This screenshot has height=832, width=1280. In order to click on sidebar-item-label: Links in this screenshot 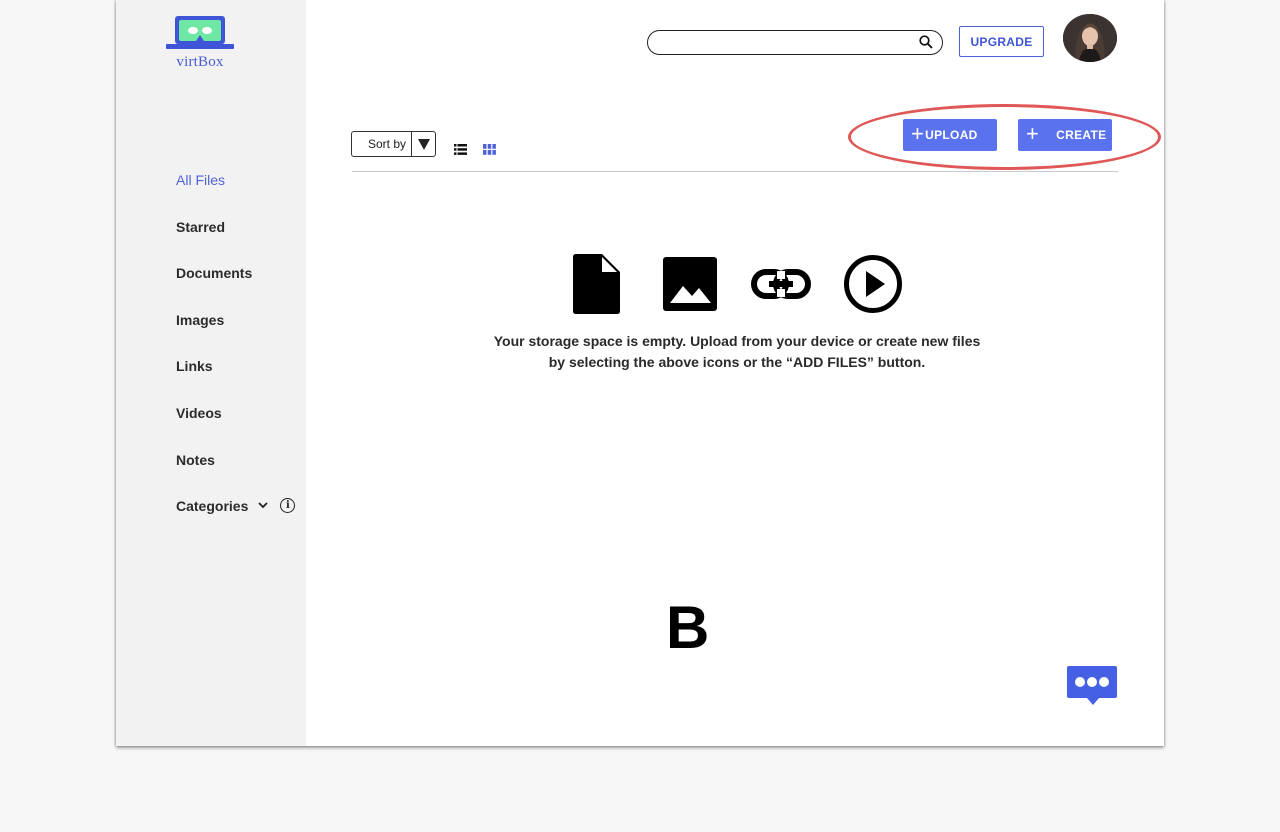, I will do `click(194, 366)`.